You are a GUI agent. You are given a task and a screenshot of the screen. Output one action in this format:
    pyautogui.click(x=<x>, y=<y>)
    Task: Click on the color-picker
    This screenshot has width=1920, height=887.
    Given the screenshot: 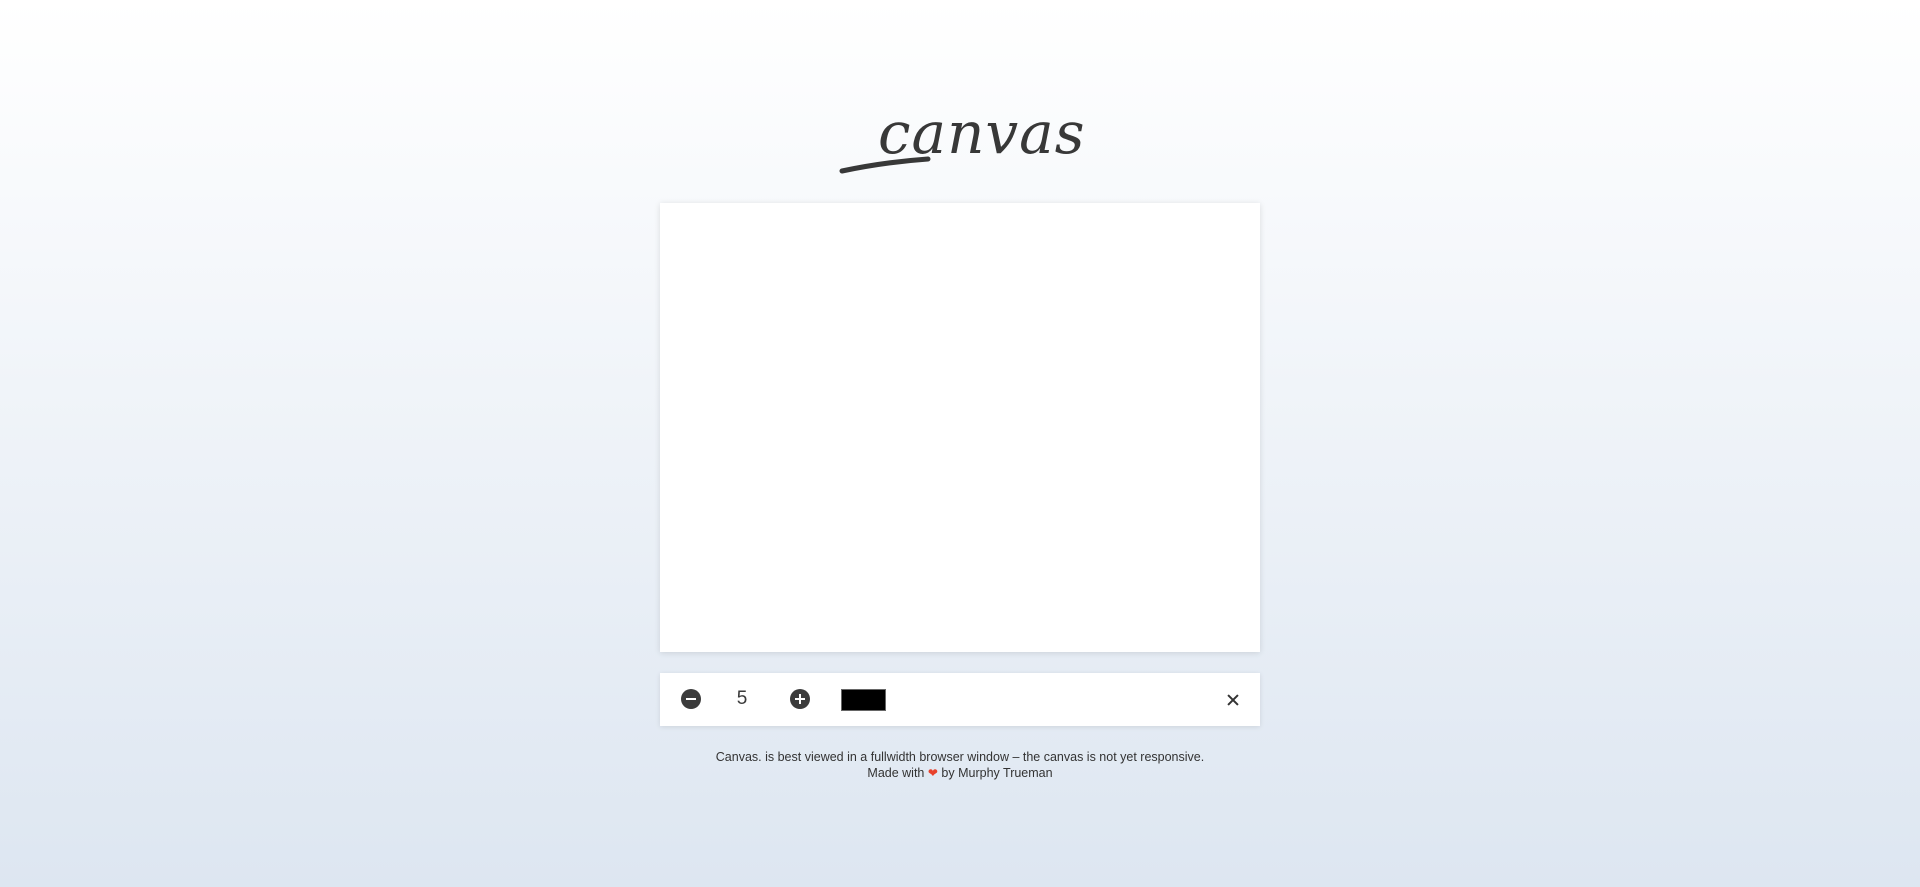 What is the action you would take?
    pyautogui.click(x=863, y=700)
    